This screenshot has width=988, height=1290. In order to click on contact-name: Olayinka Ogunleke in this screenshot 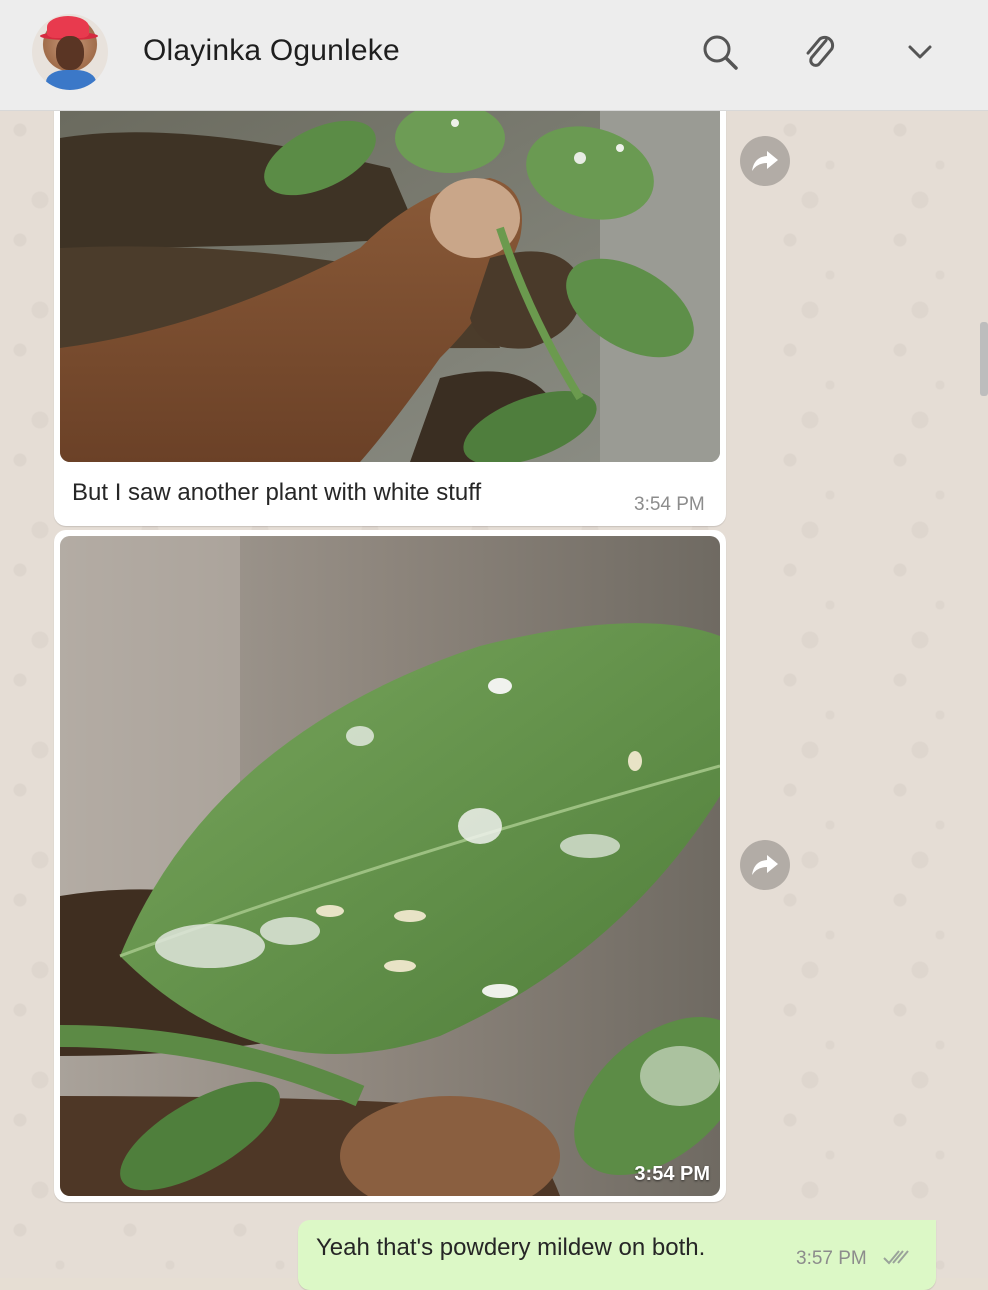, I will do `click(271, 51)`.